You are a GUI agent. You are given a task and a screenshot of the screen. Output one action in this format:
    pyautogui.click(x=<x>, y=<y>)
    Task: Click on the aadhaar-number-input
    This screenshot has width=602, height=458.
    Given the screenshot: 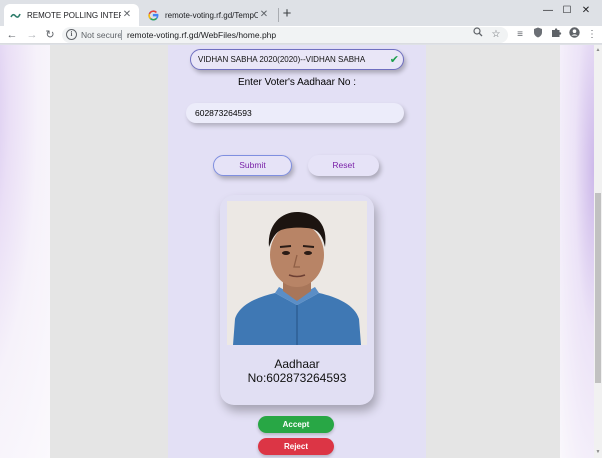 What is the action you would take?
    pyautogui.click(x=295, y=113)
    